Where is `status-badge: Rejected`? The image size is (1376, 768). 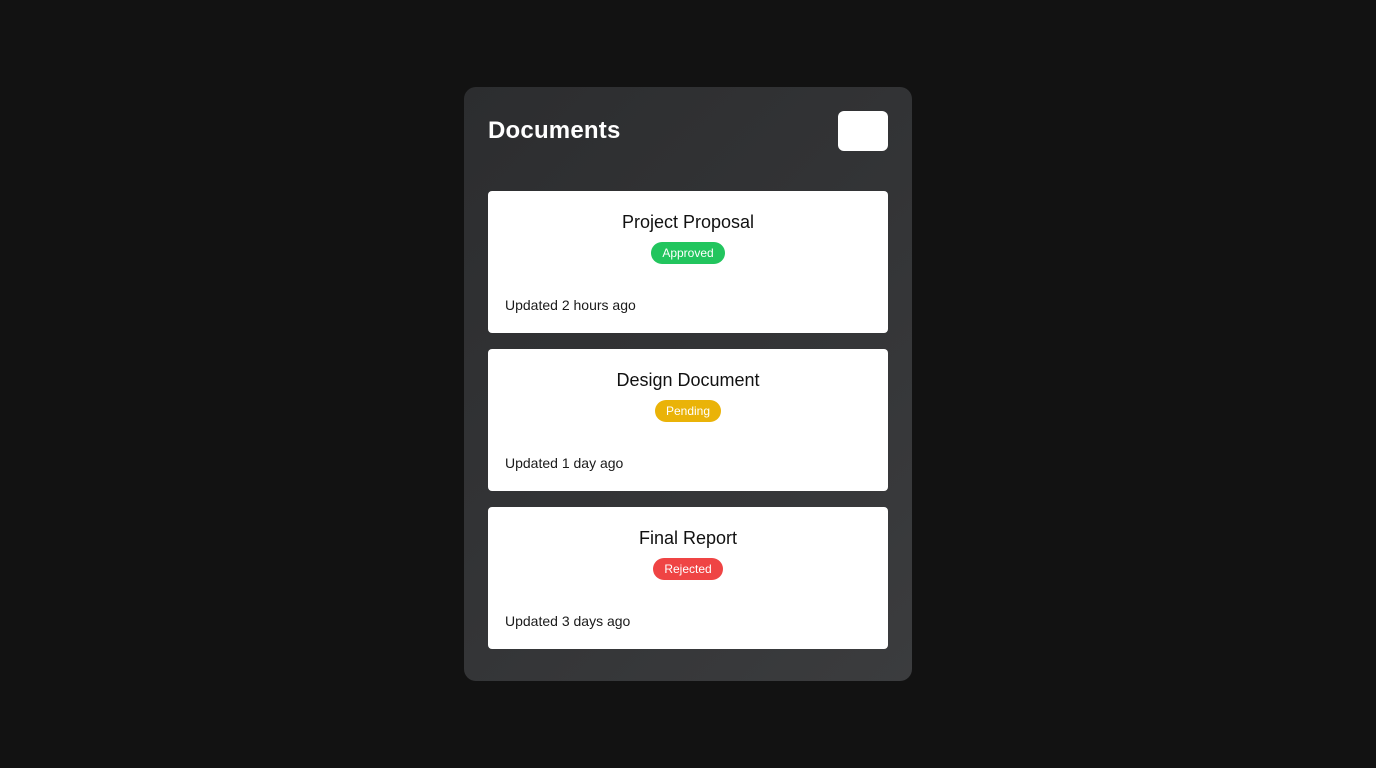
status-badge: Rejected is located at coordinates (688, 569).